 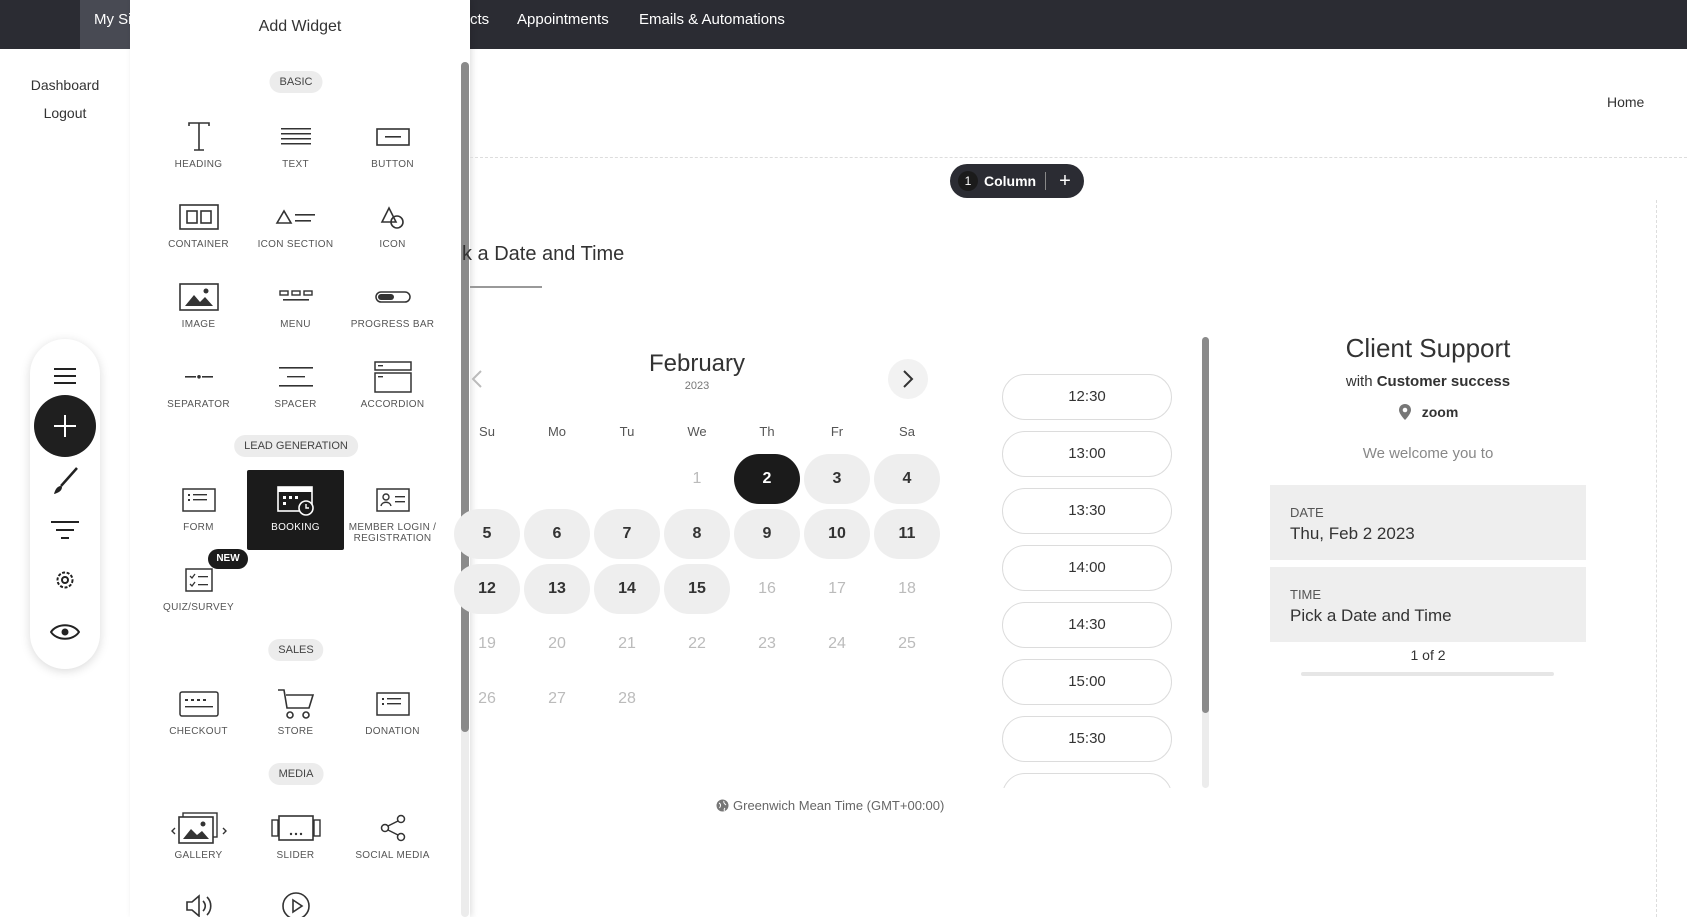 What do you see at coordinates (767, 534) in the screenshot?
I see `calendar-day: 9` at bounding box center [767, 534].